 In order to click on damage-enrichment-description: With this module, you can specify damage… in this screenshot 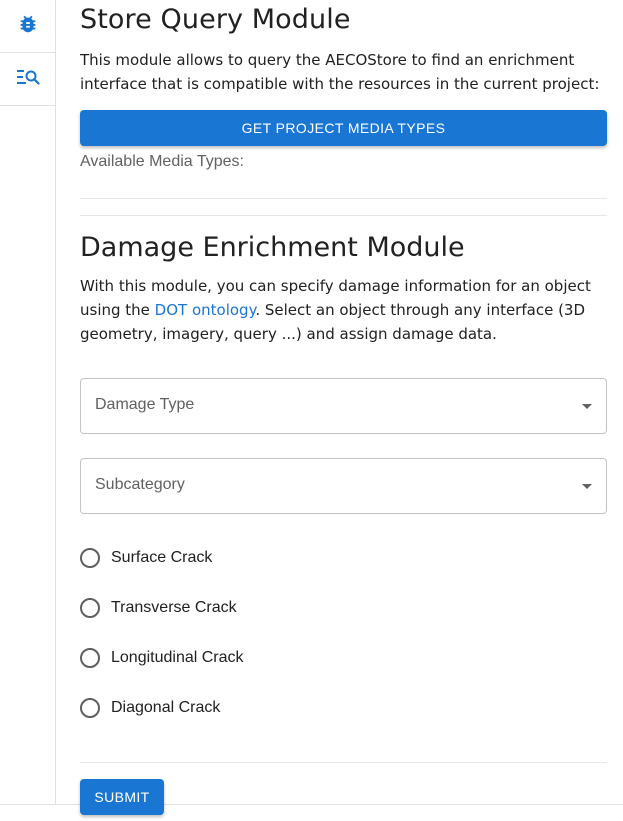, I will do `click(343, 310)`.